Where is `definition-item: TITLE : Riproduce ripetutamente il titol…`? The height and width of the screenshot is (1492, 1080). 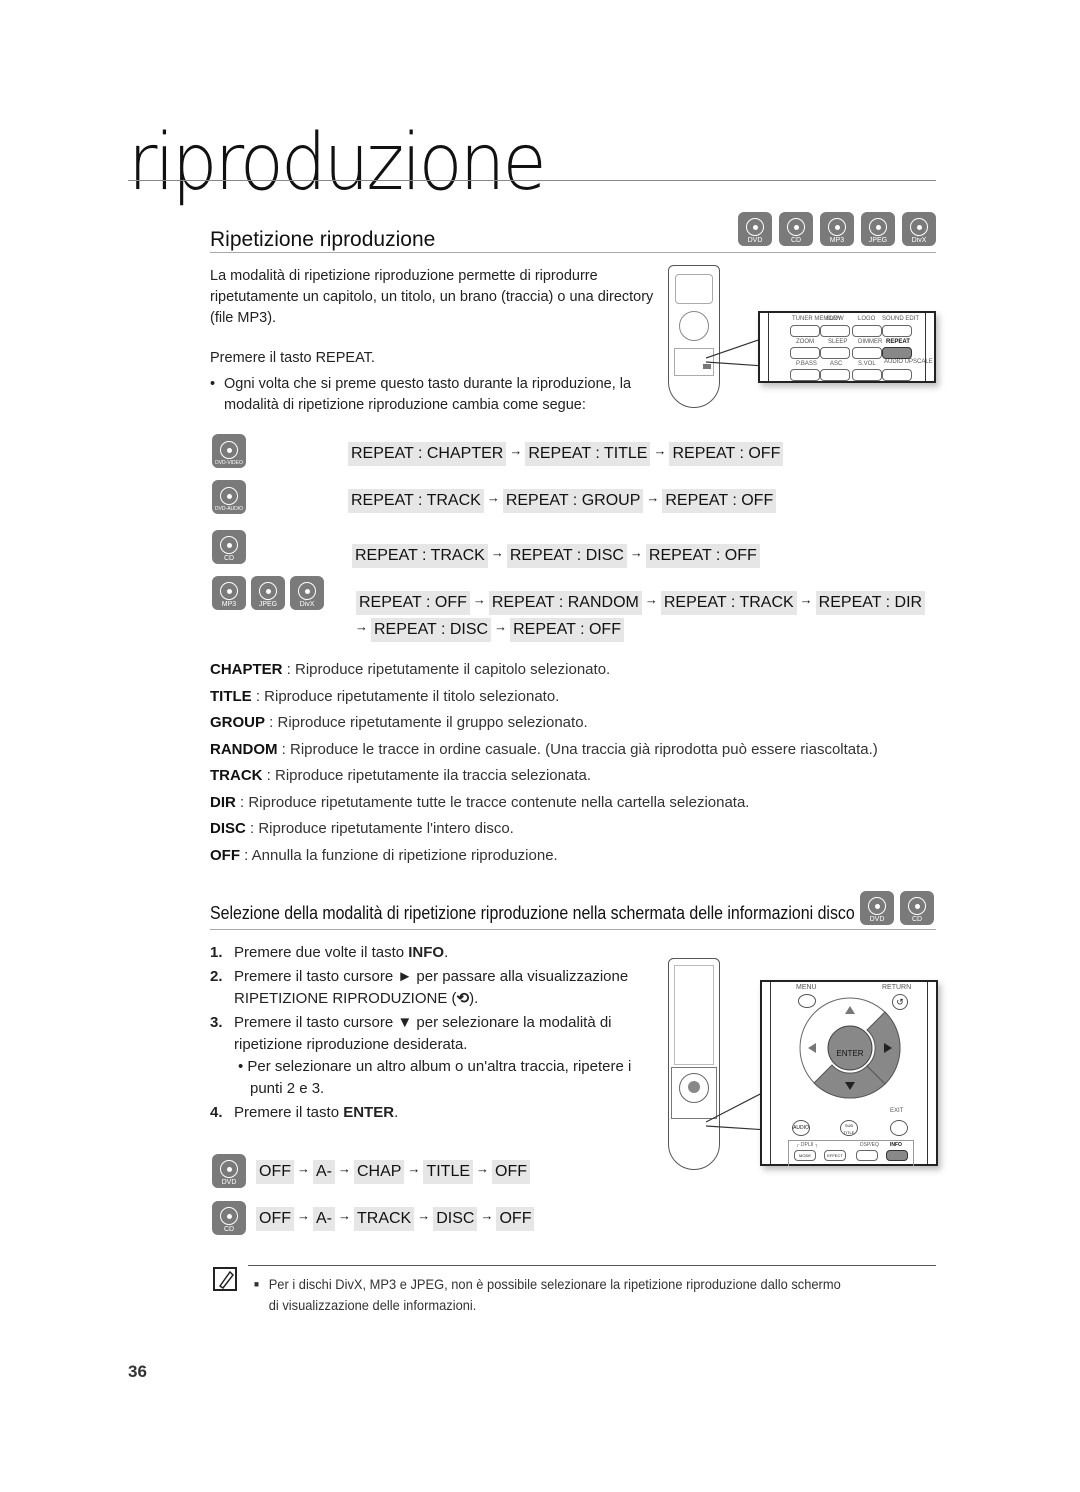
definition-item: TITLE : Riproduce ripetutamente il titol… is located at coordinates (385, 696).